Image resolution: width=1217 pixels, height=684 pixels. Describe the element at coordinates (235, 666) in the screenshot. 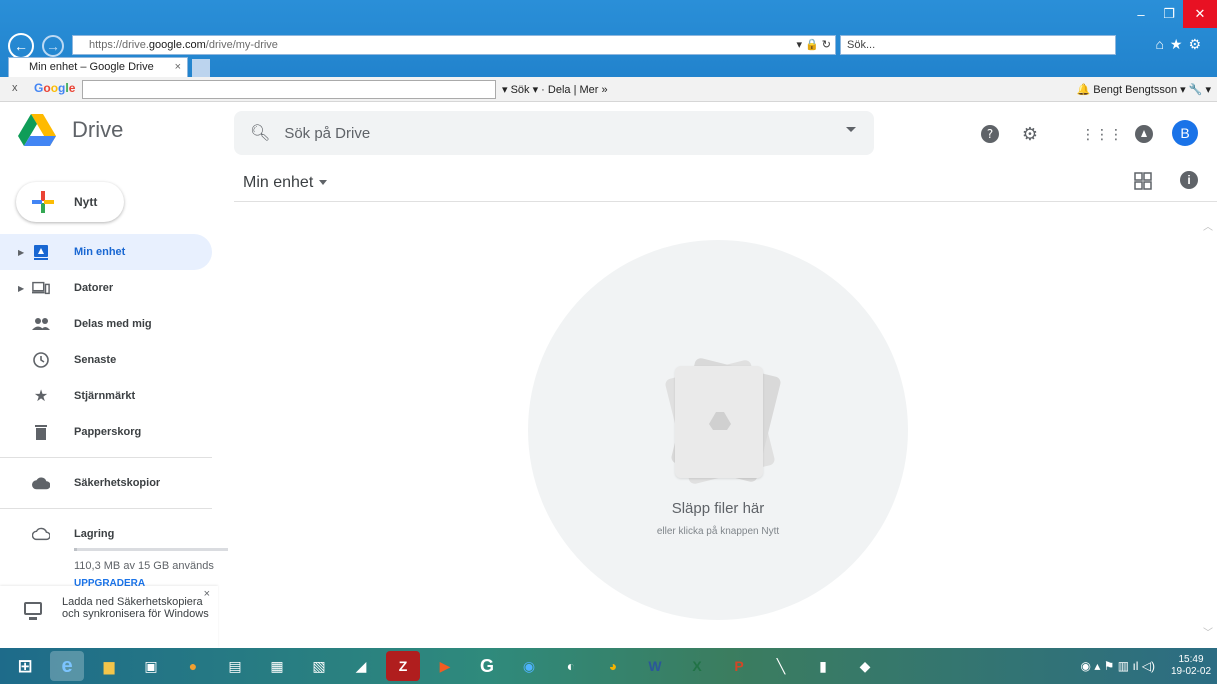

I see `app-icon: ▤` at that location.